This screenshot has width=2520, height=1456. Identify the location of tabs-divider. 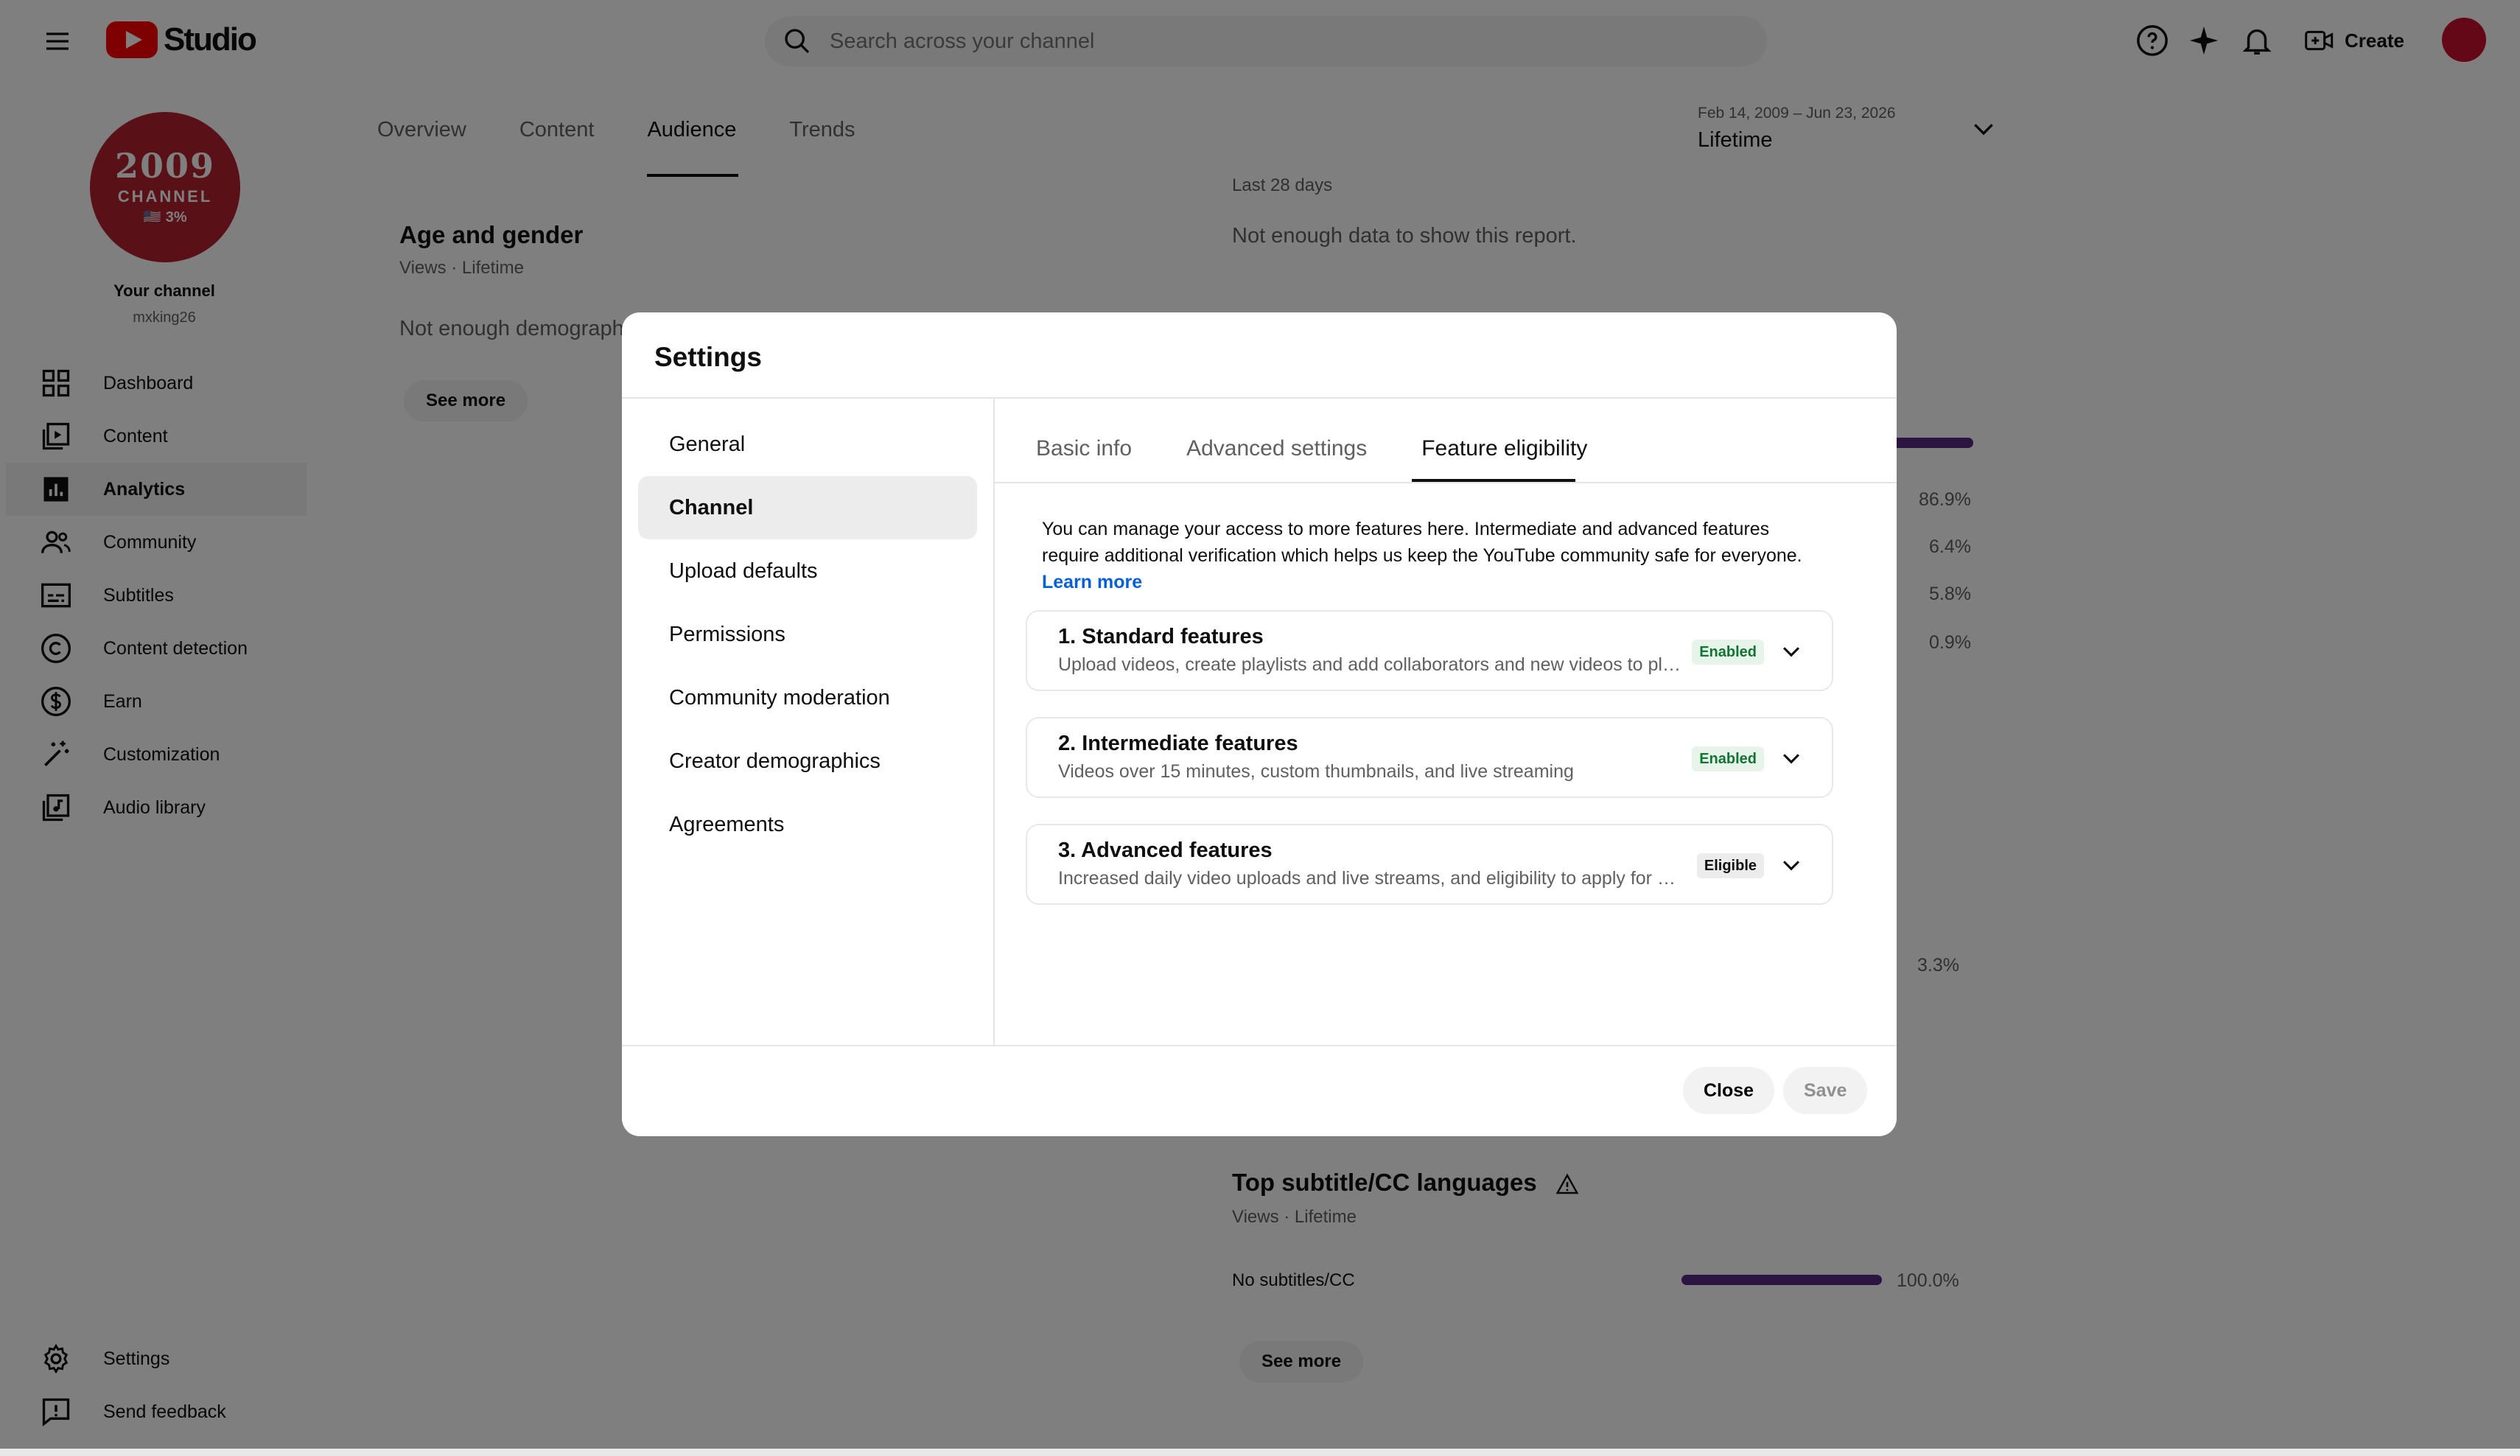
(1446, 482).